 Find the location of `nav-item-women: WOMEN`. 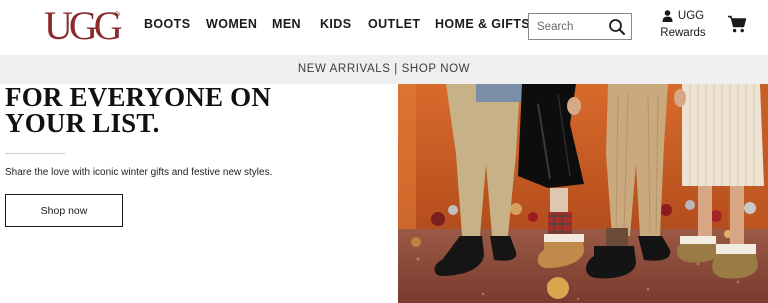

nav-item-women: WOMEN is located at coordinates (231, 24).